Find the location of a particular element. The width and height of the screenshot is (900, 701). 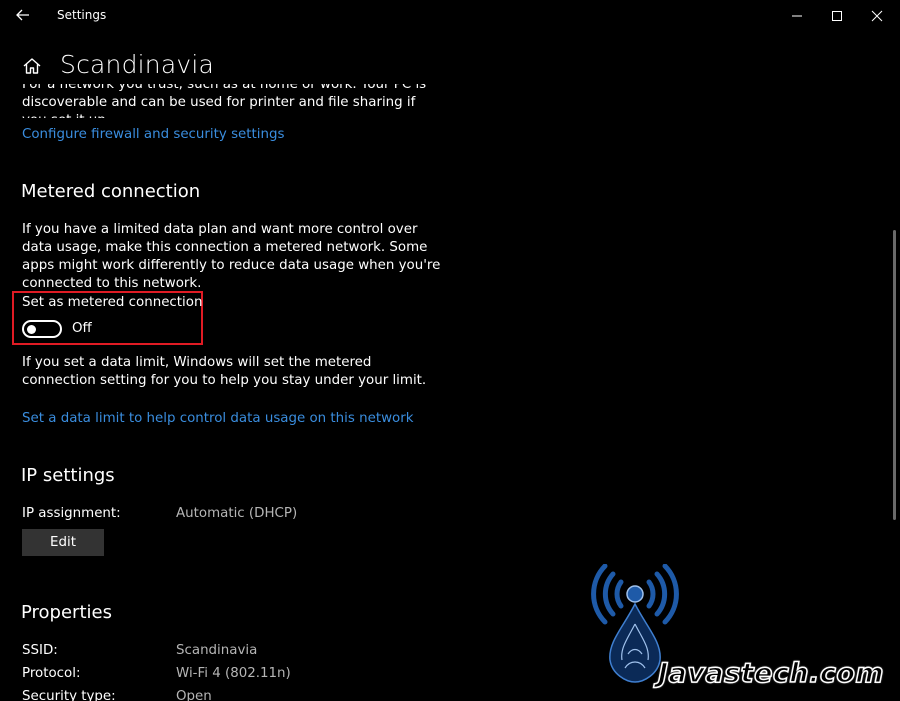

close-button is located at coordinates (877, 16).